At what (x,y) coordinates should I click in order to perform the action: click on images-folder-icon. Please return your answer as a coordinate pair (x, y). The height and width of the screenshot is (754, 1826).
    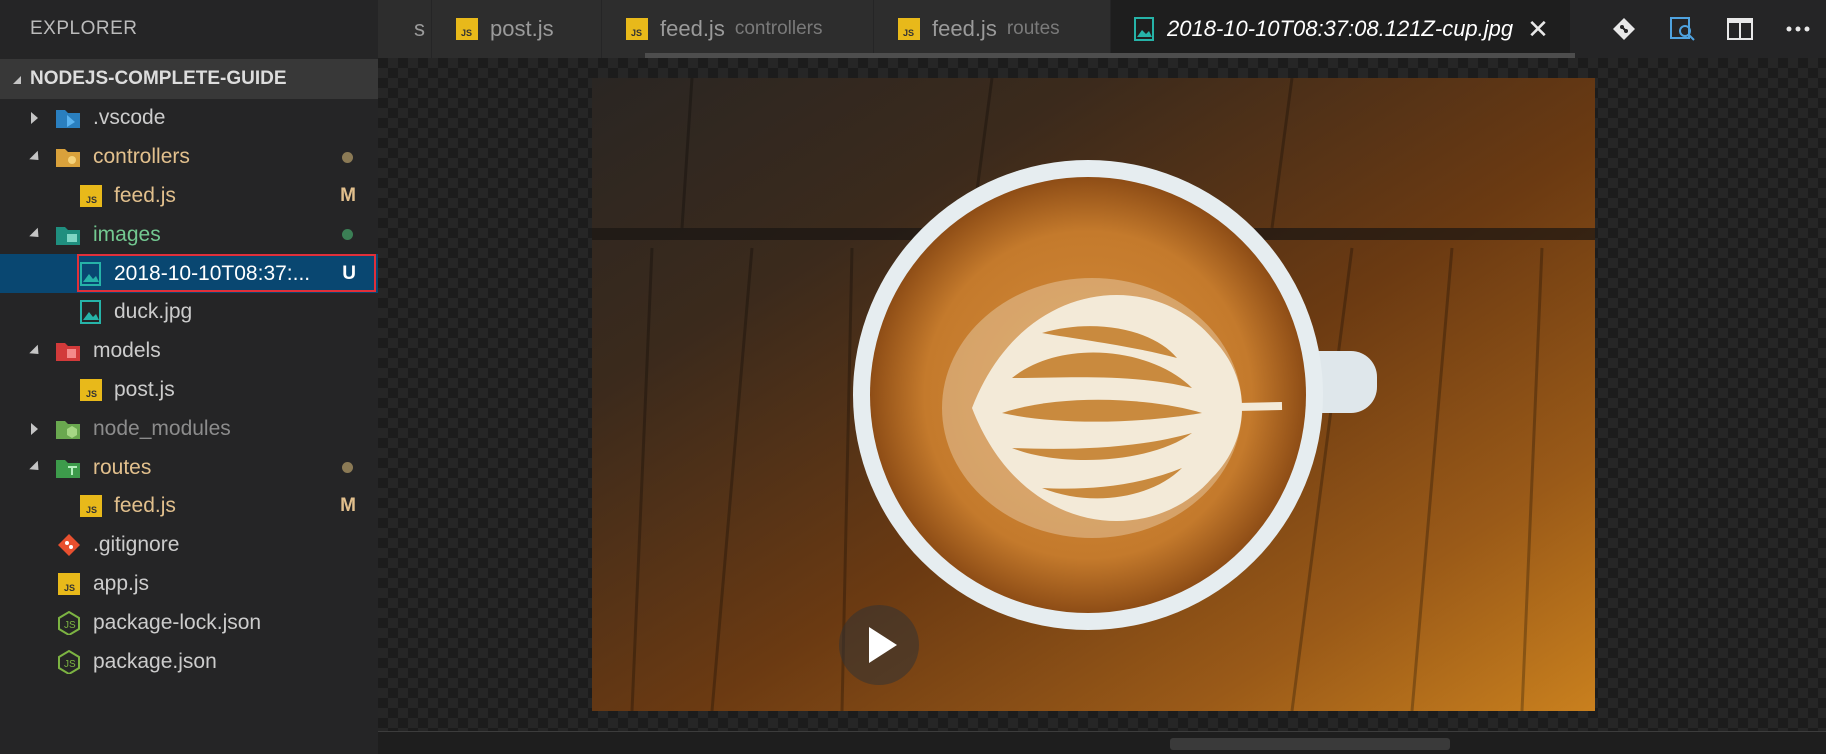
    Looking at the image, I should click on (68, 235).